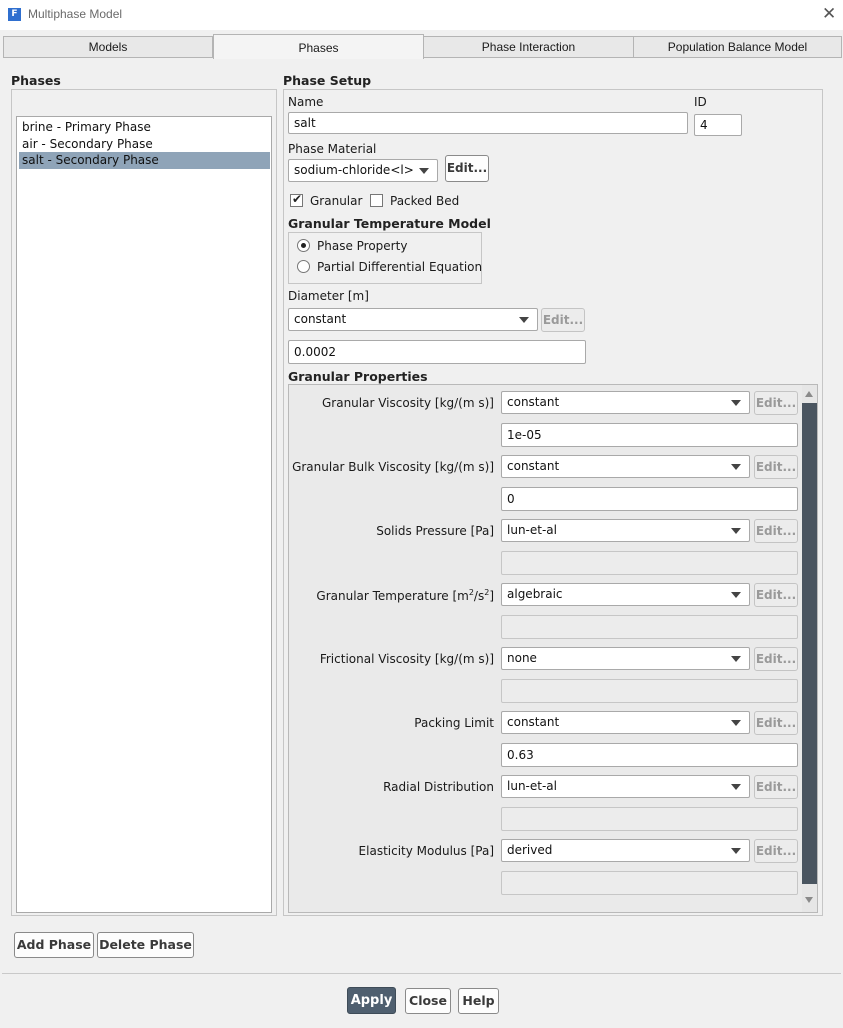  I want to click on granular-viscosity-select: constant, so click(625, 402).